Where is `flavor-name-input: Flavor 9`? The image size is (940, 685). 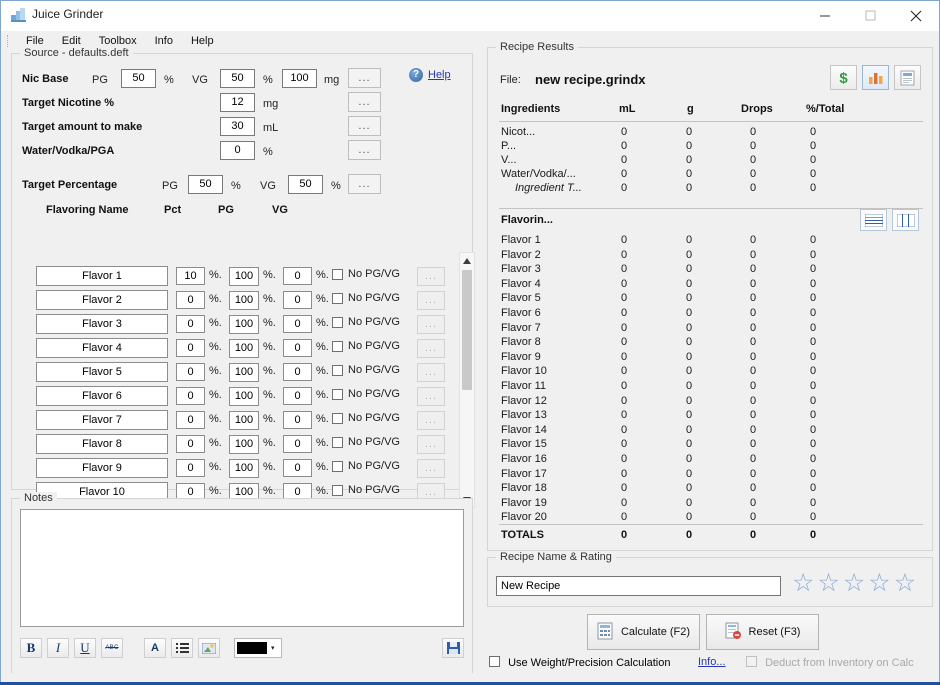 flavor-name-input: Flavor 9 is located at coordinates (102, 468).